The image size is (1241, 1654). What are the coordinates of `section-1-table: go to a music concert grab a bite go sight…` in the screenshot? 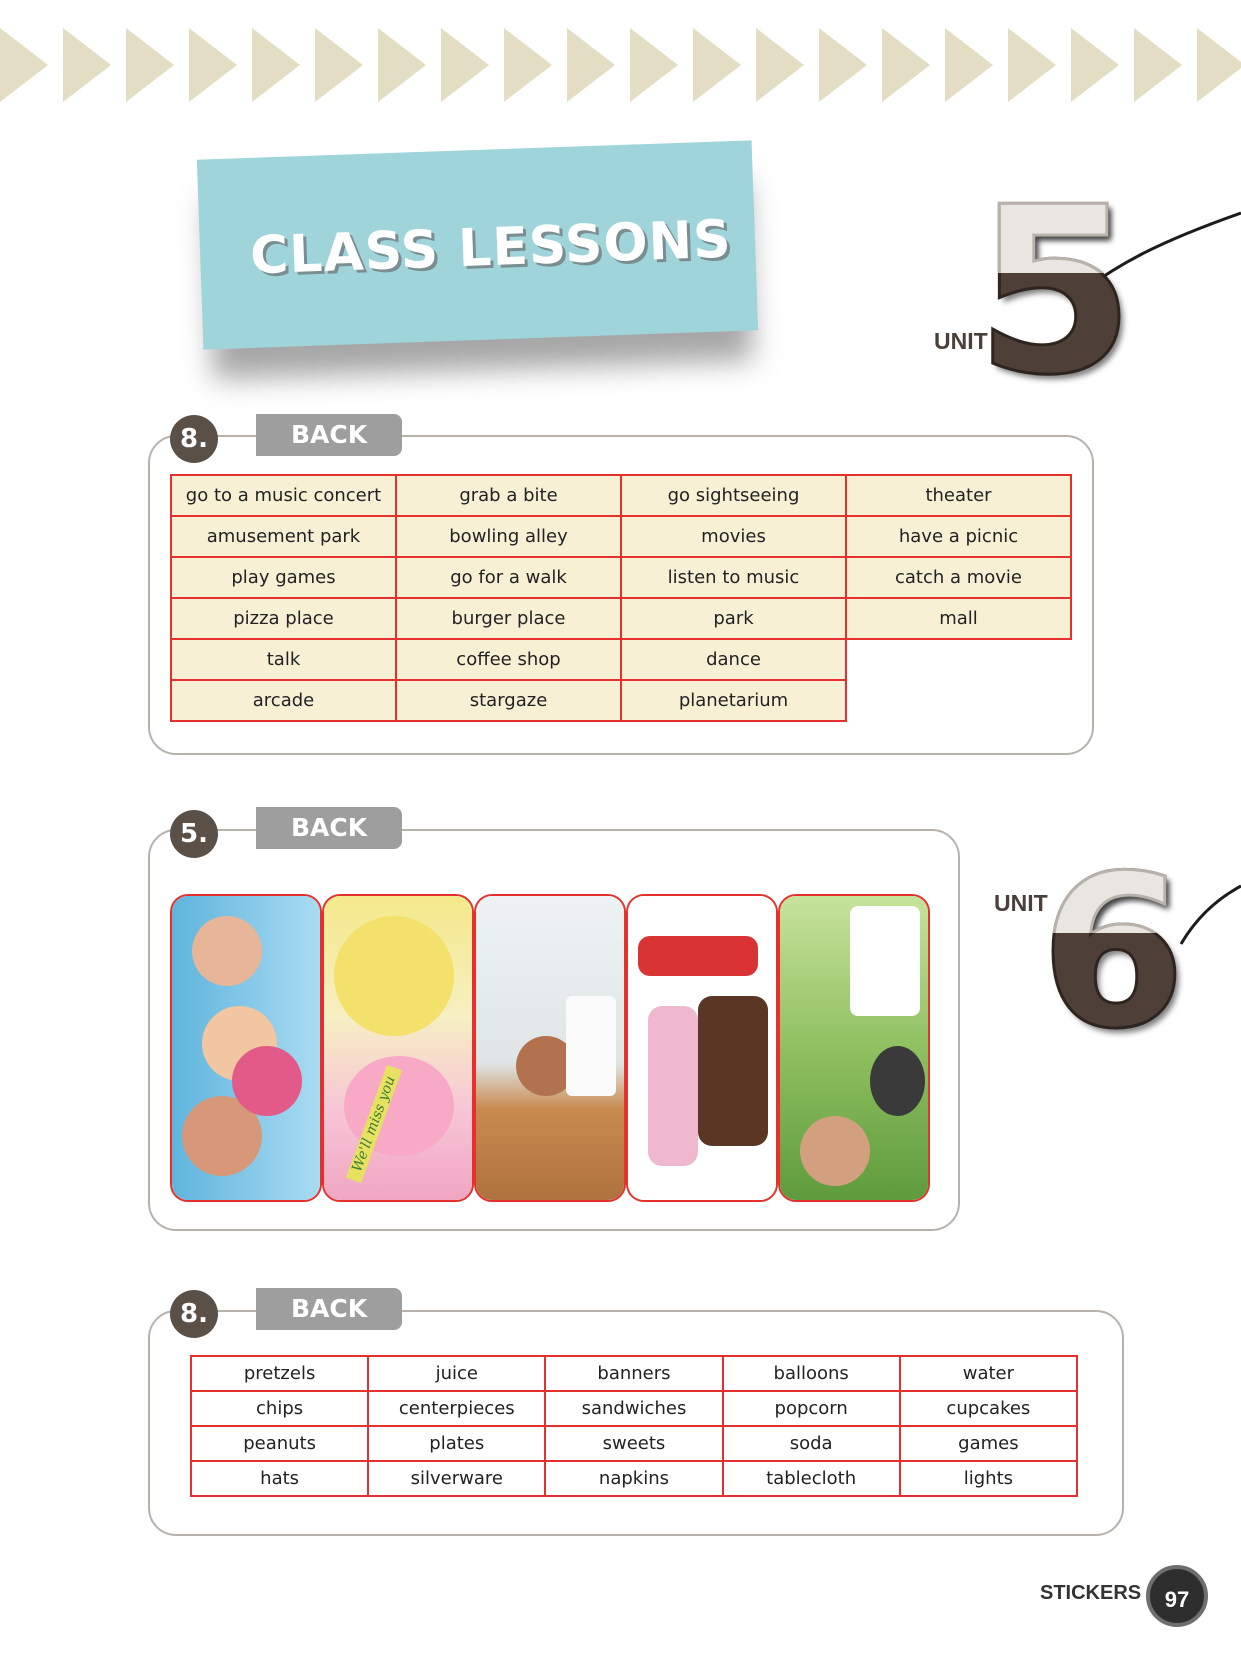 It's located at (621, 598).